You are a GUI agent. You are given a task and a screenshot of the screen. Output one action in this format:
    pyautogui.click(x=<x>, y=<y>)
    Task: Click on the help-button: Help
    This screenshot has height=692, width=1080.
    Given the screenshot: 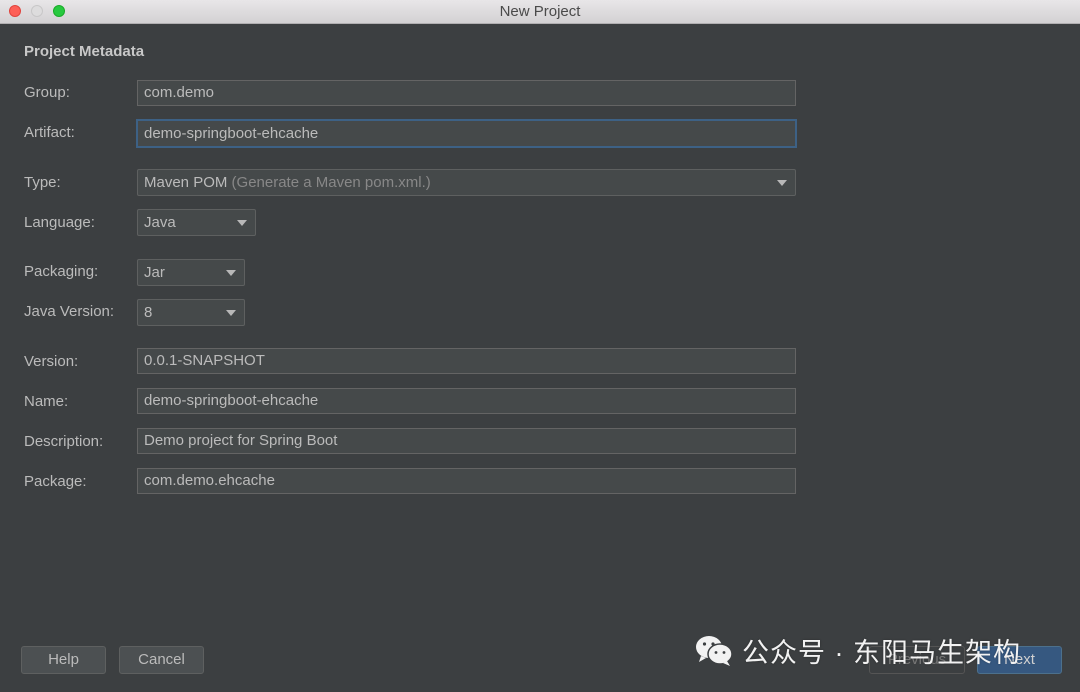 What is the action you would take?
    pyautogui.click(x=63, y=660)
    